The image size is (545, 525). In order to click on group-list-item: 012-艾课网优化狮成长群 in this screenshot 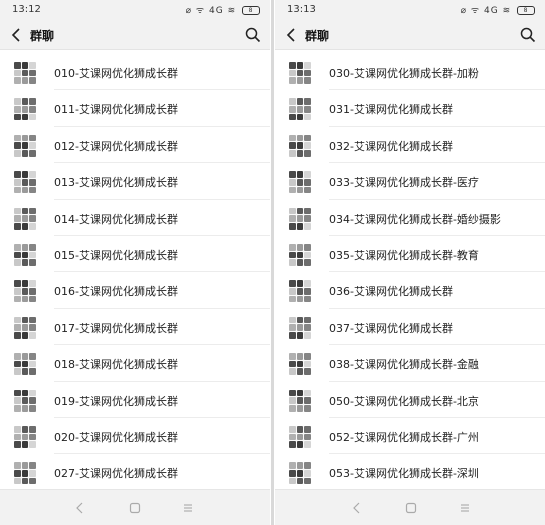, I will do `click(135, 145)`.